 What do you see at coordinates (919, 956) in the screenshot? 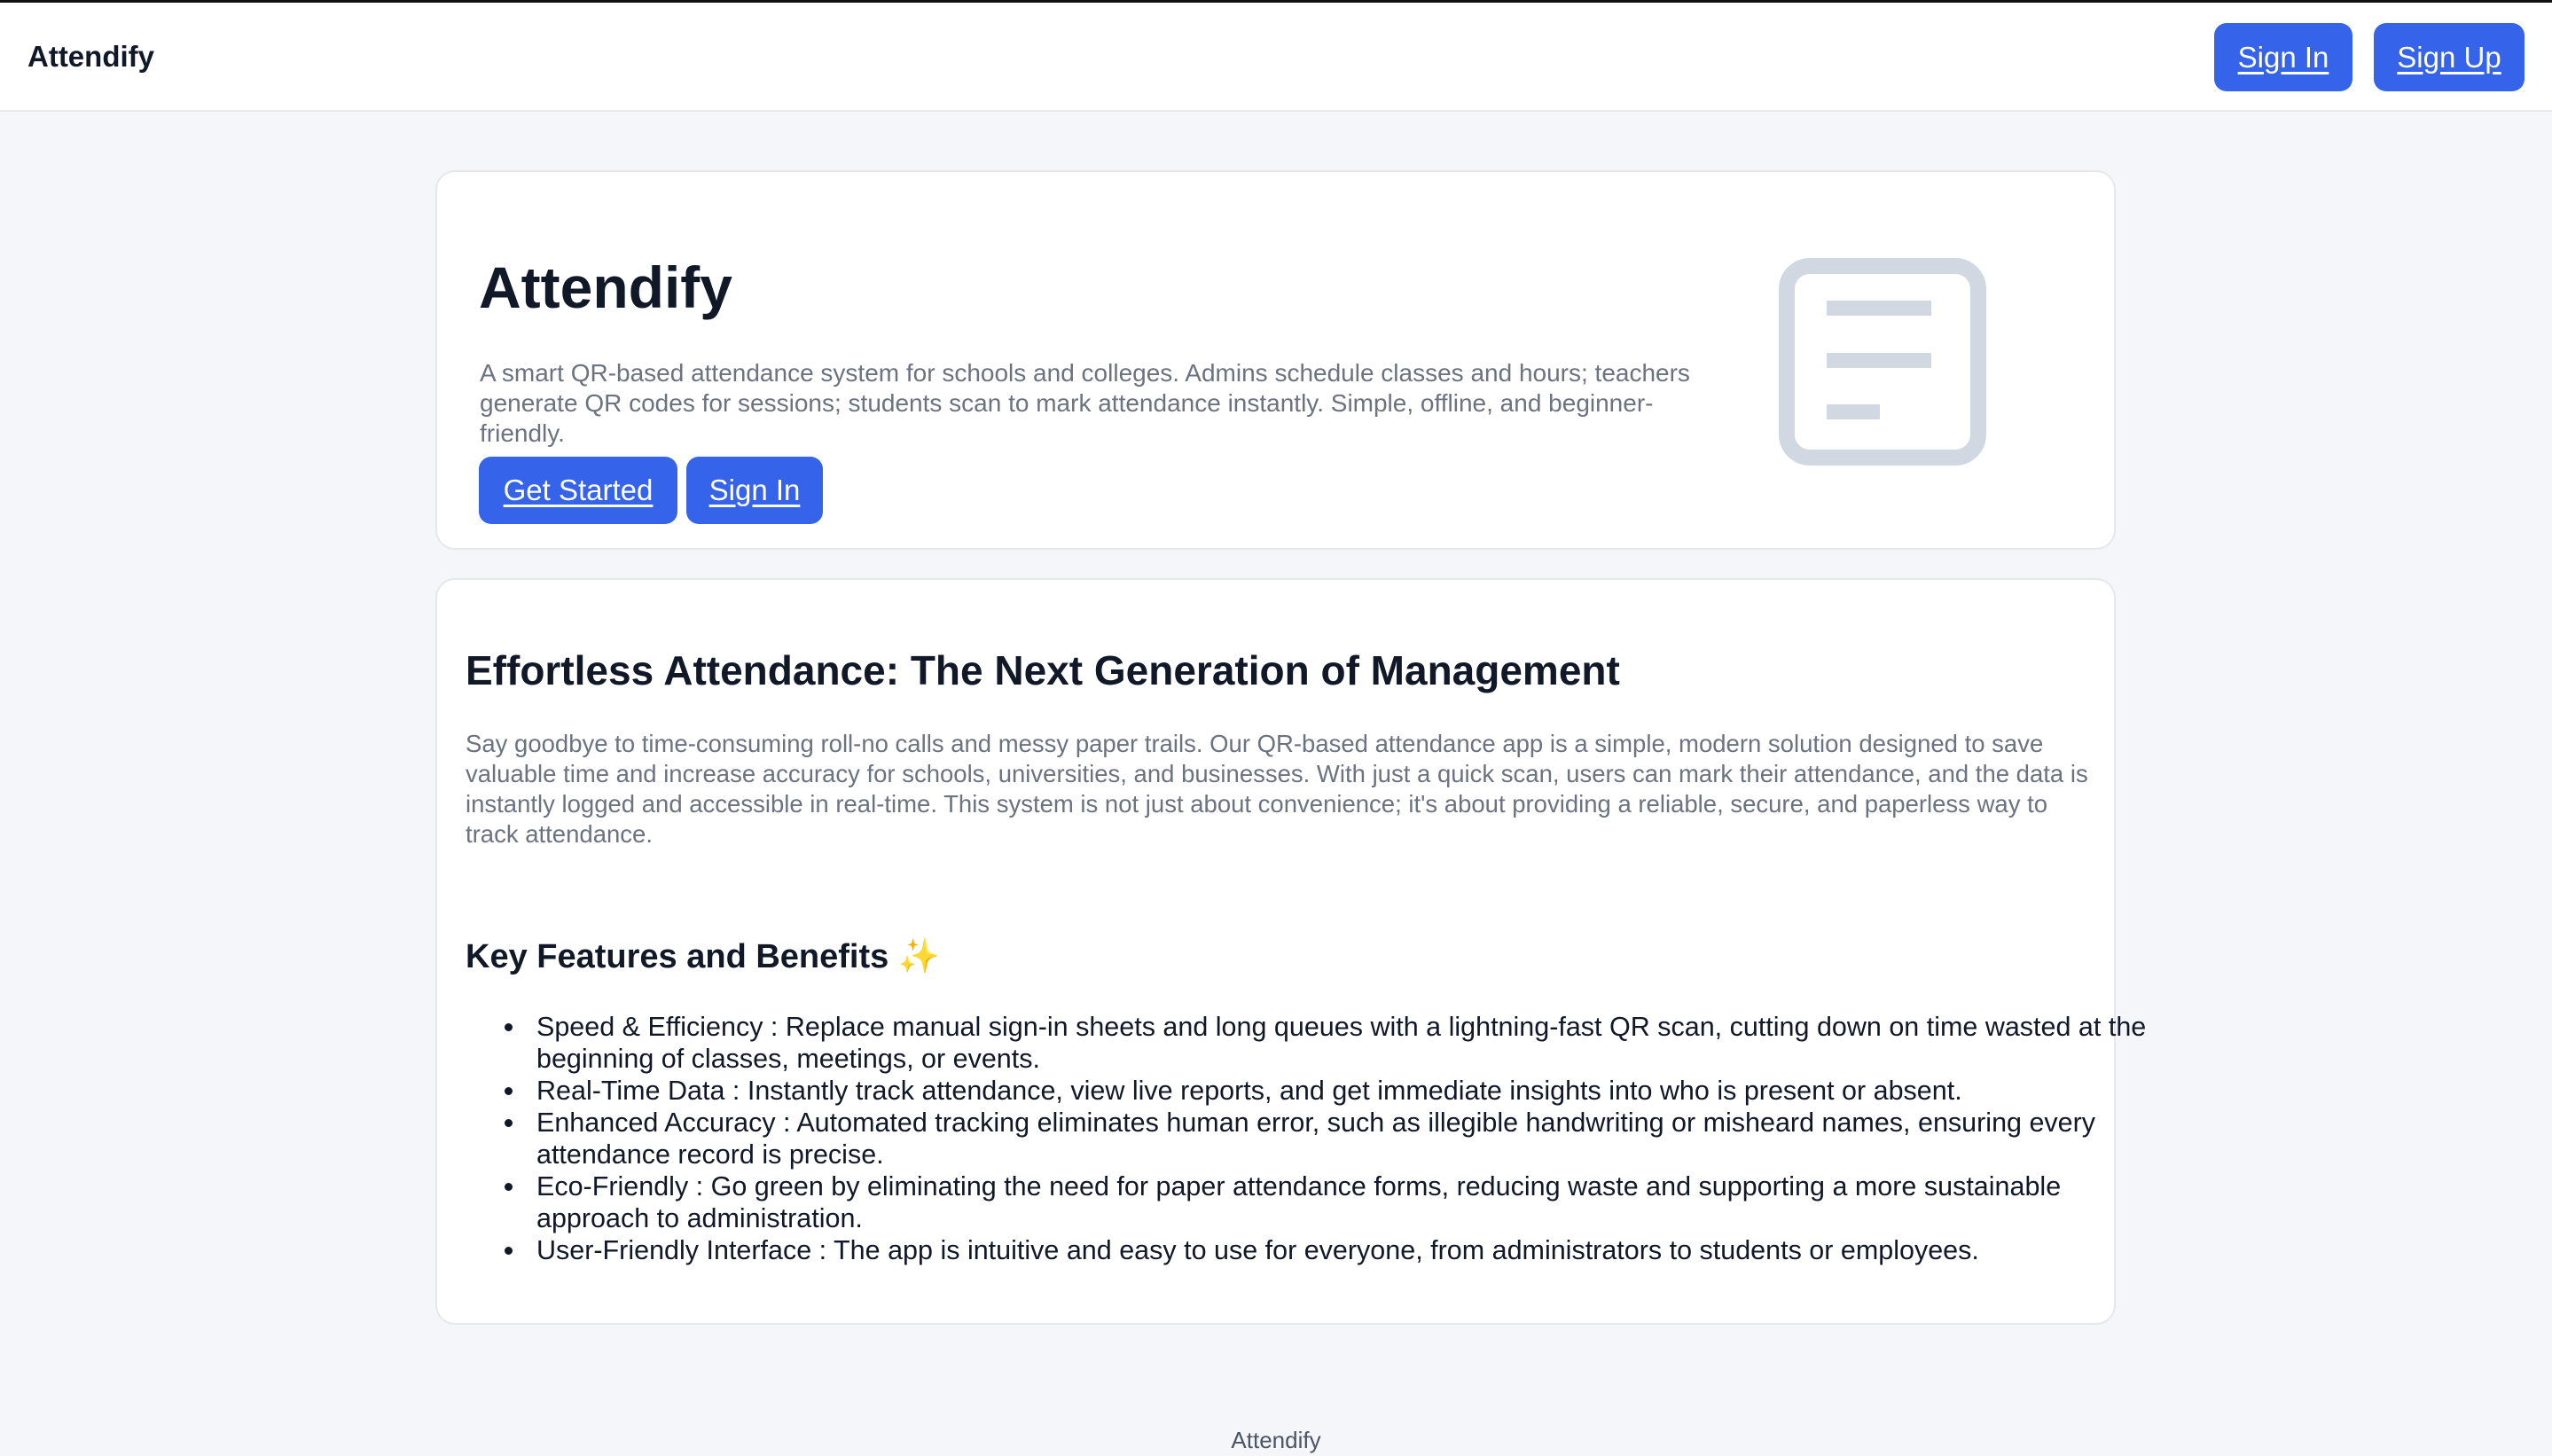
I see `sparkles-icon: ✨` at bounding box center [919, 956].